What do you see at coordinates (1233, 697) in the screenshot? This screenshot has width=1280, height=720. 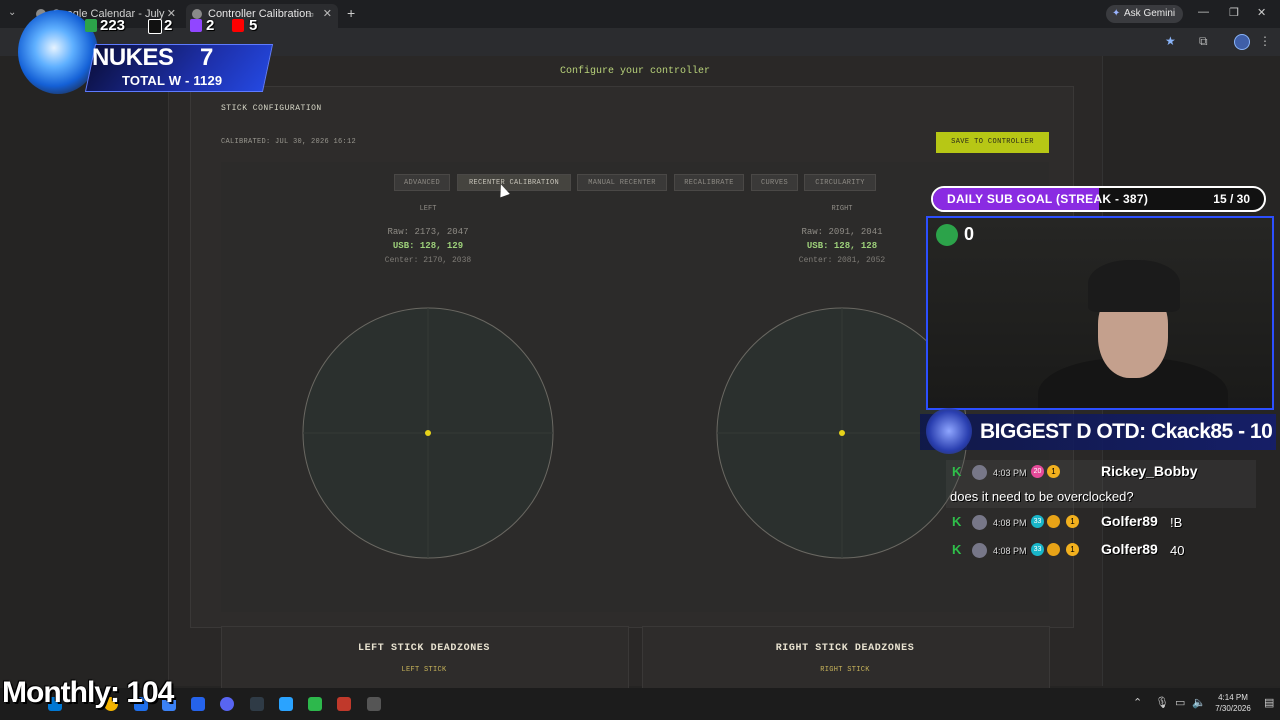 I see `clock-time: 4:14 PM` at bounding box center [1233, 697].